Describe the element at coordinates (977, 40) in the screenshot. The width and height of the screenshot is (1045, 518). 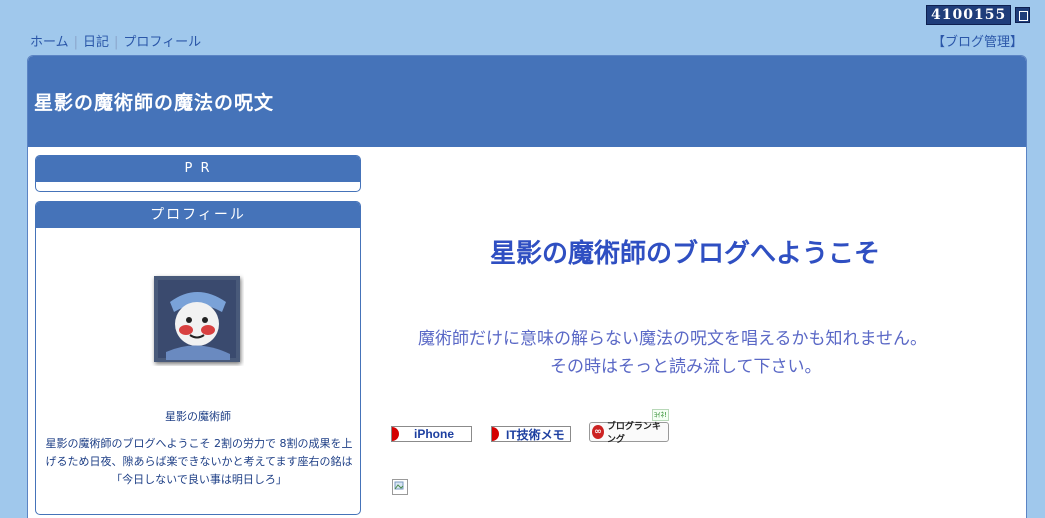
I see `blog-admin-link: 【ブログ管理】` at that location.